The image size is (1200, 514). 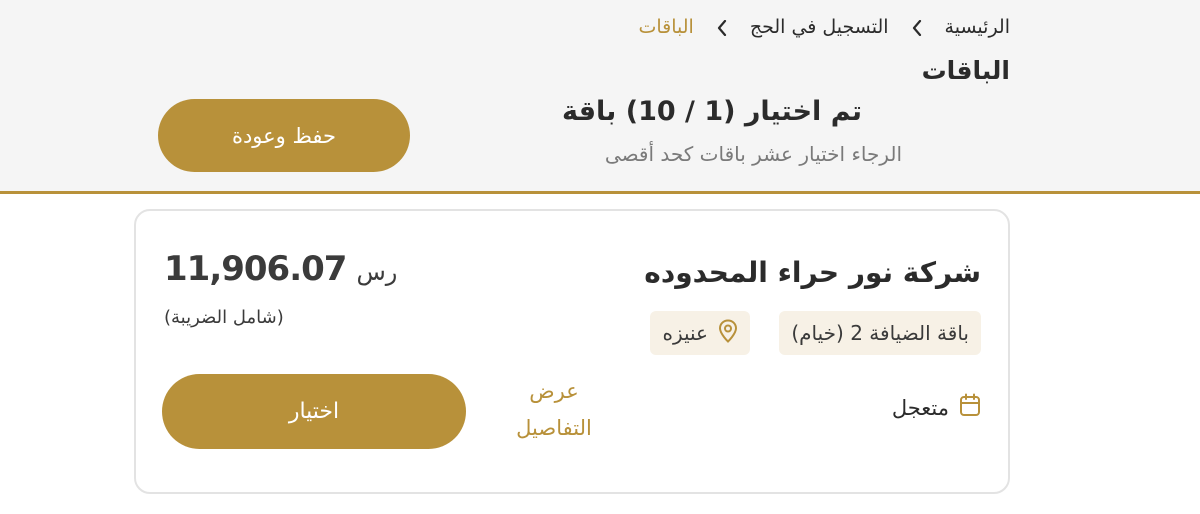 I want to click on breadcrumb-hajj-registration: التسجيل في الحج, so click(x=819, y=27).